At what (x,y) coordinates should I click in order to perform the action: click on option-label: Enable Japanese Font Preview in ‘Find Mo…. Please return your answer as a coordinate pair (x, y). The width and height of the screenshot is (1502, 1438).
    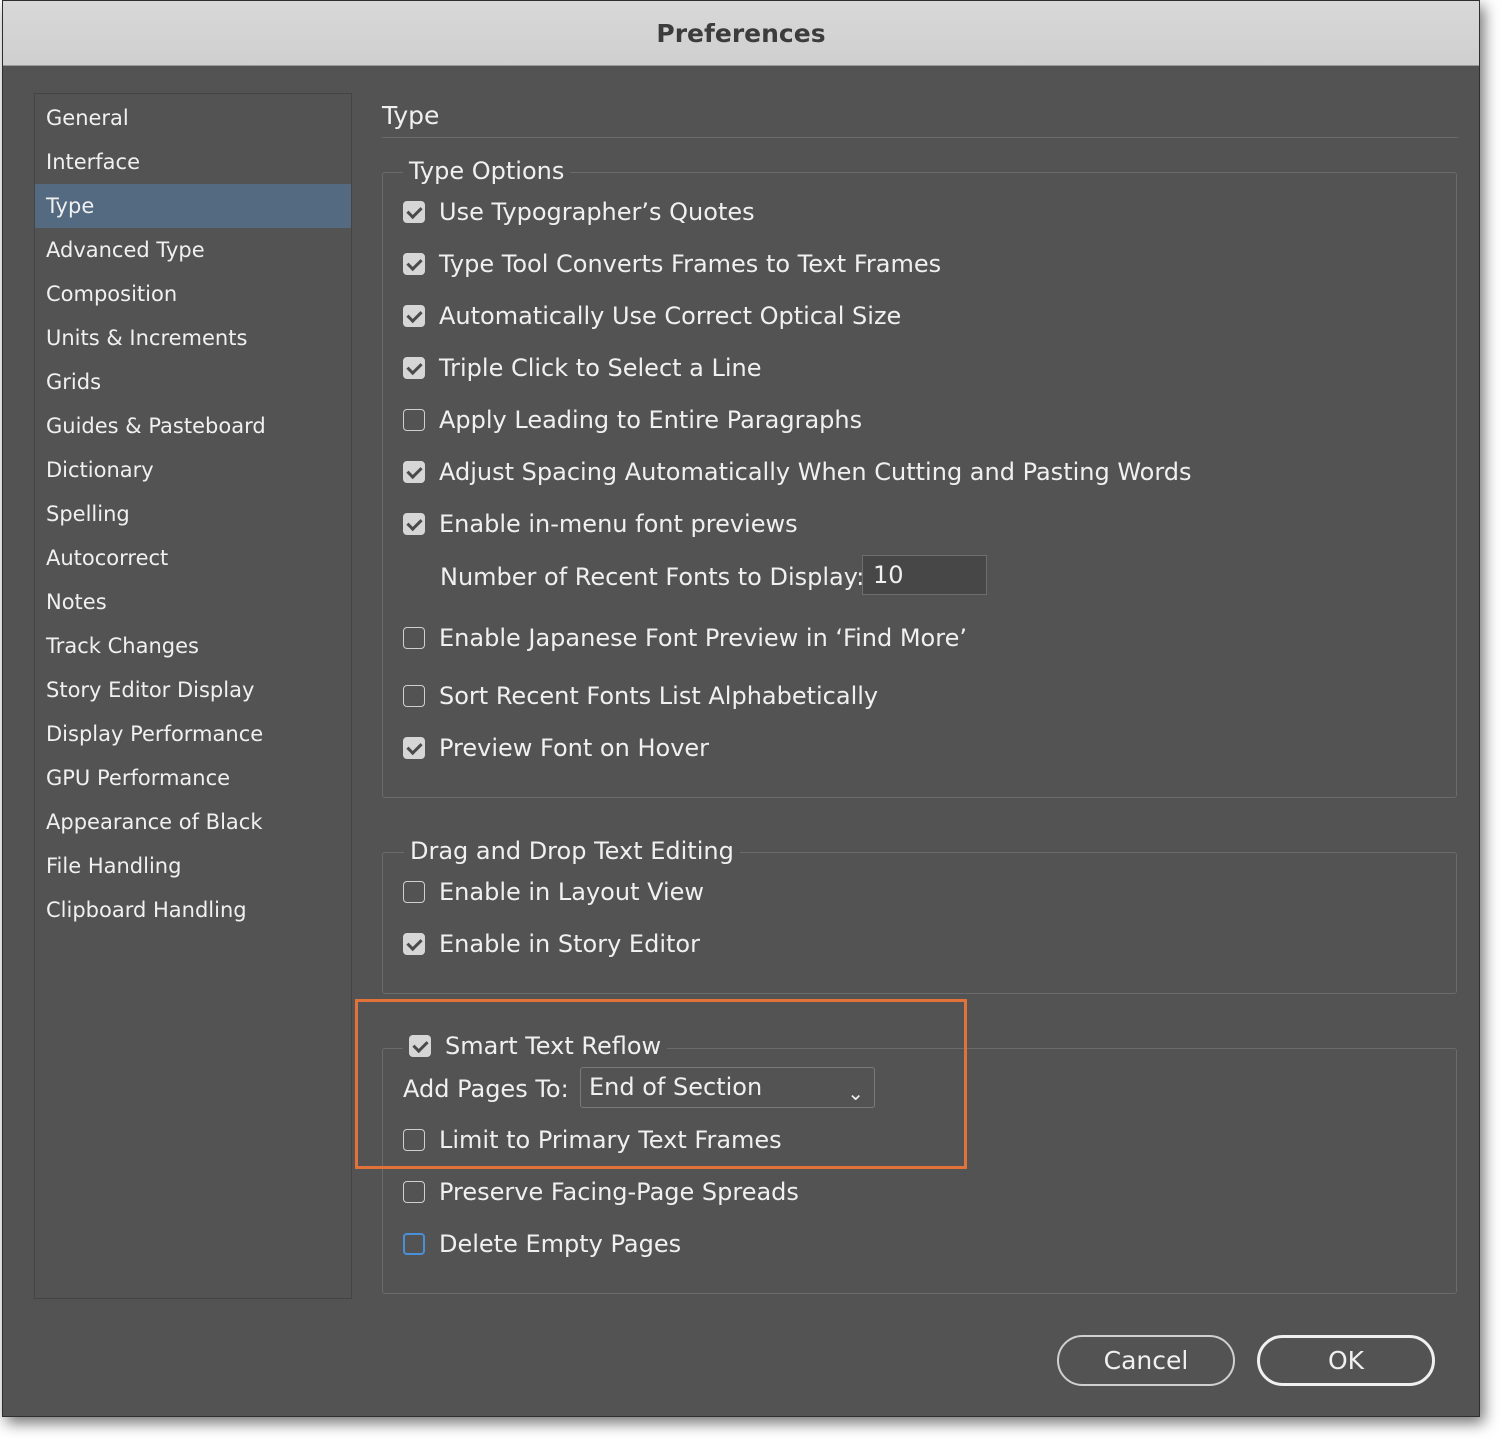
    Looking at the image, I should click on (703, 638).